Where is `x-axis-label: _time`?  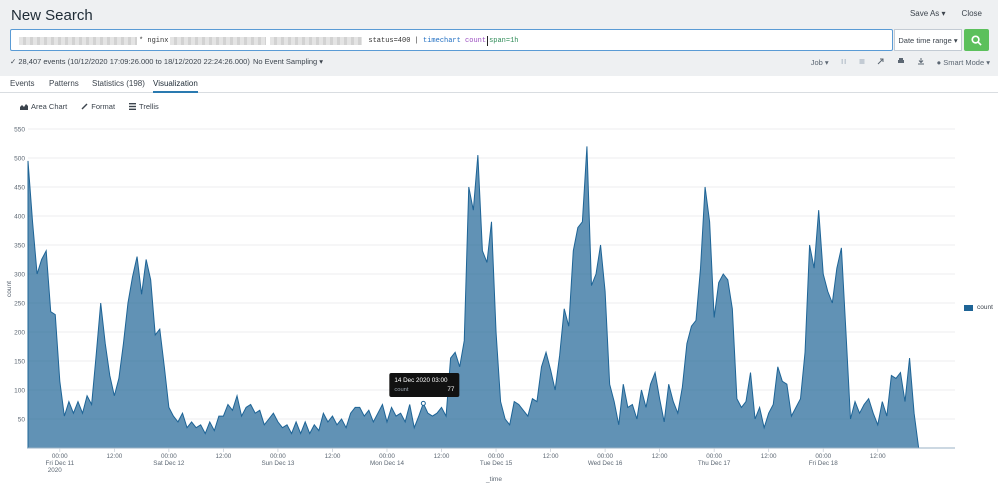
x-axis-label: _time is located at coordinates (493, 479).